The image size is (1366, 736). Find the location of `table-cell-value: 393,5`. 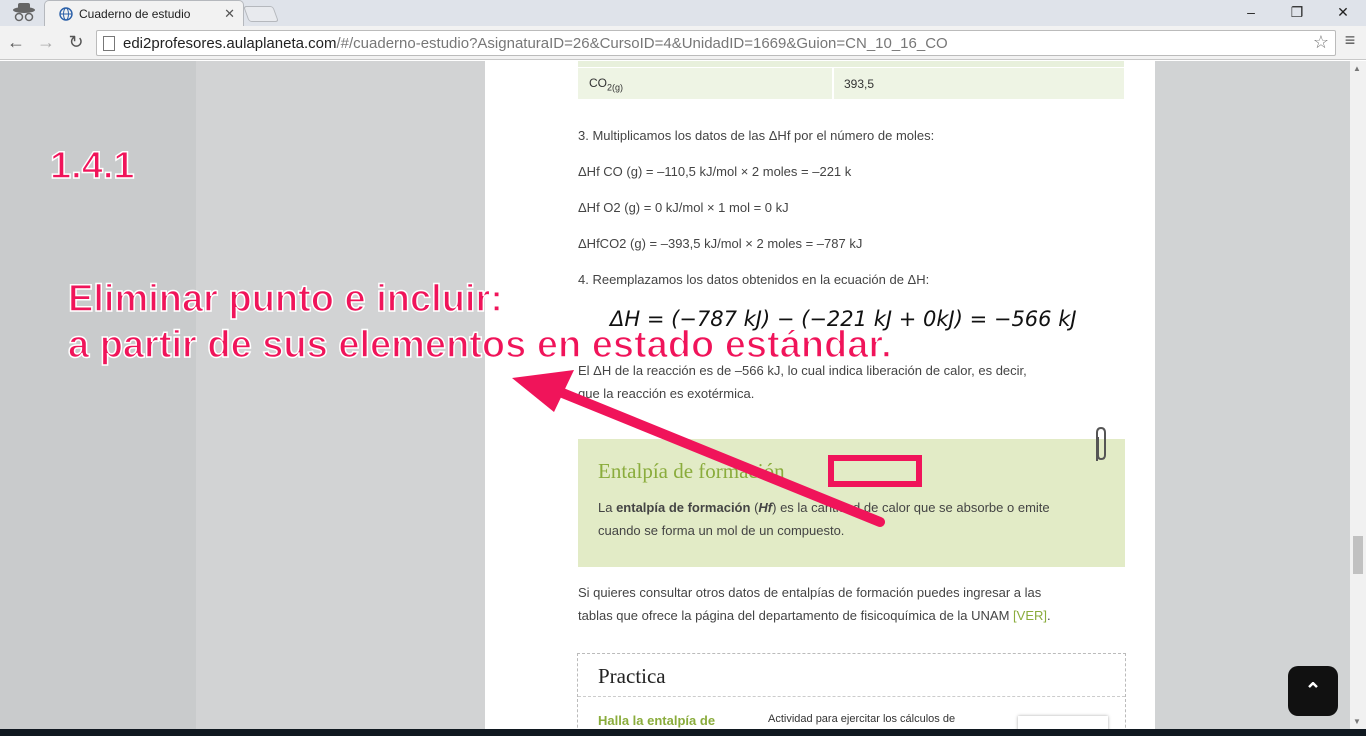

table-cell-value: 393,5 is located at coordinates (859, 84).